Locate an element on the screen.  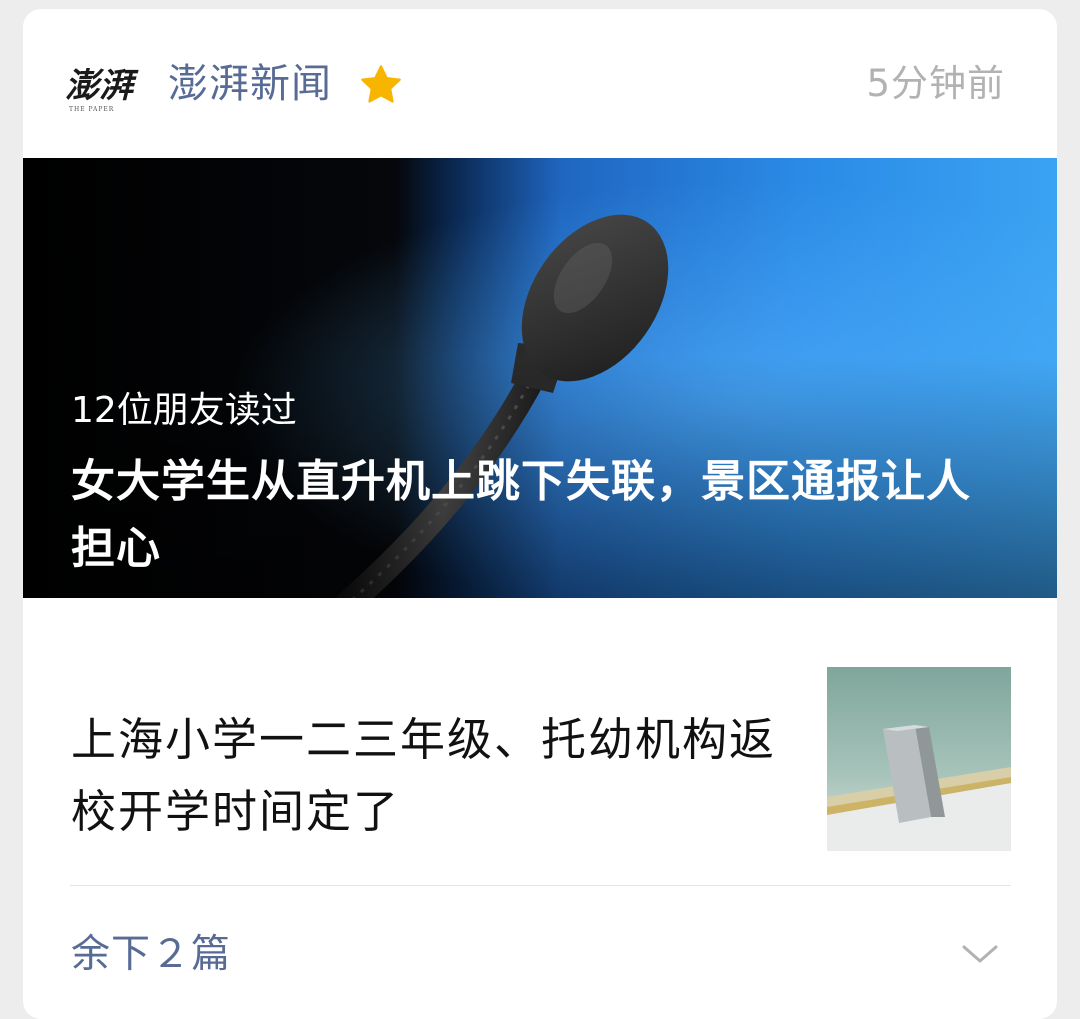
logo-subtext: THE PAPER is located at coordinates (91, 109).